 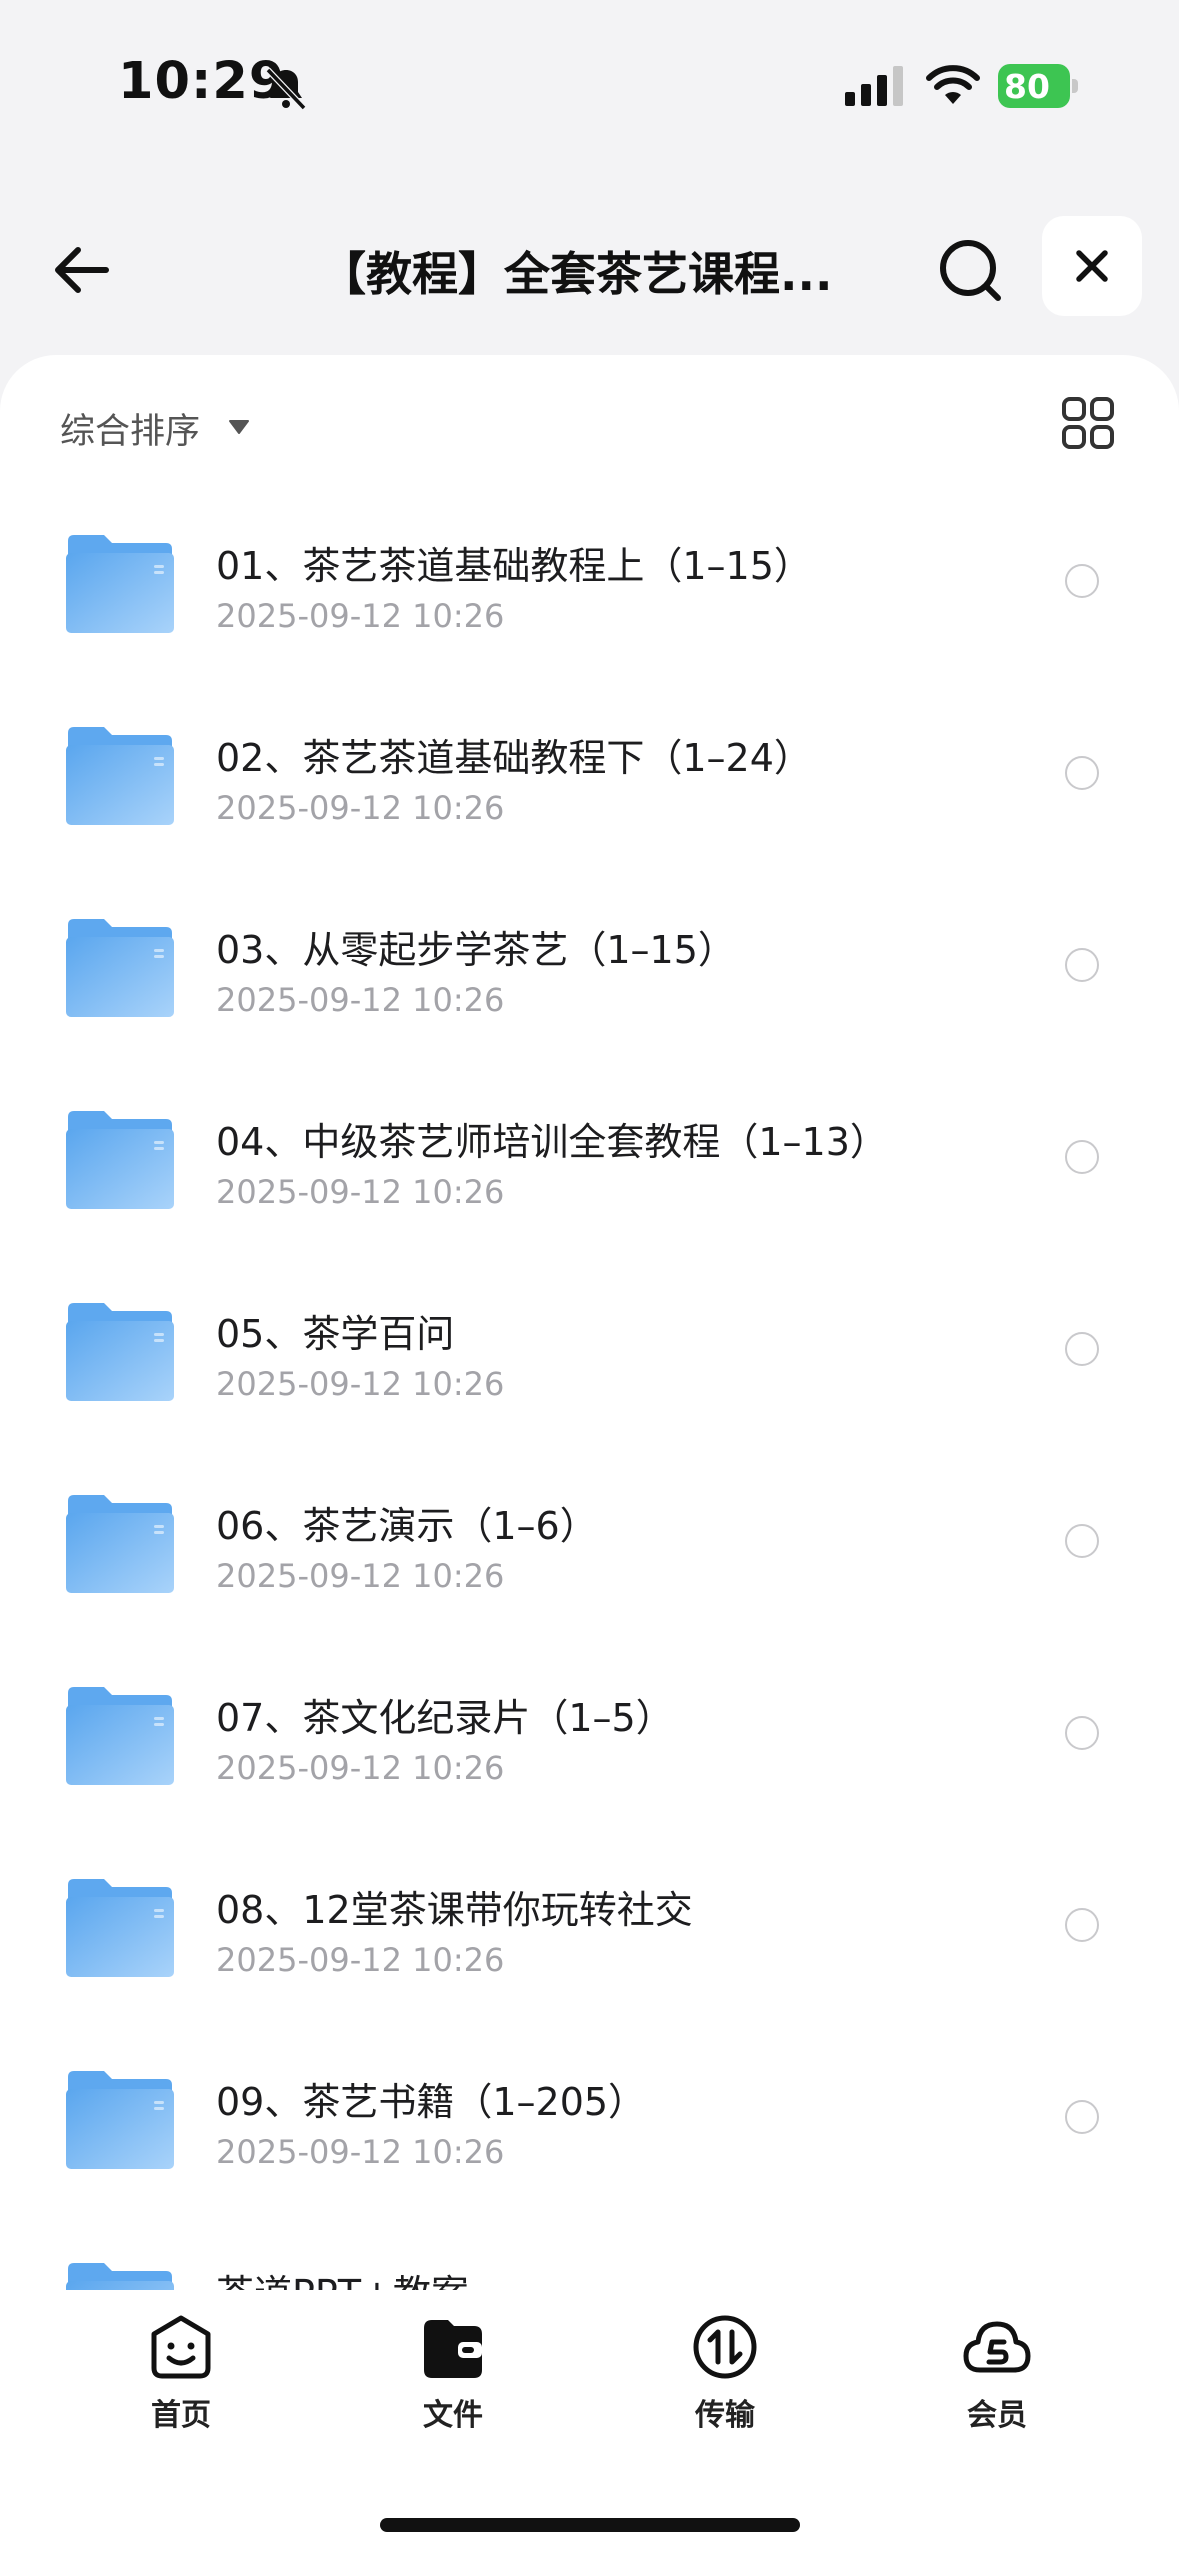 What do you see at coordinates (589, 2132) in the screenshot?
I see `file-row: 09、茶艺书籍（1–205） 2025-09-12 10:26` at bounding box center [589, 2132].